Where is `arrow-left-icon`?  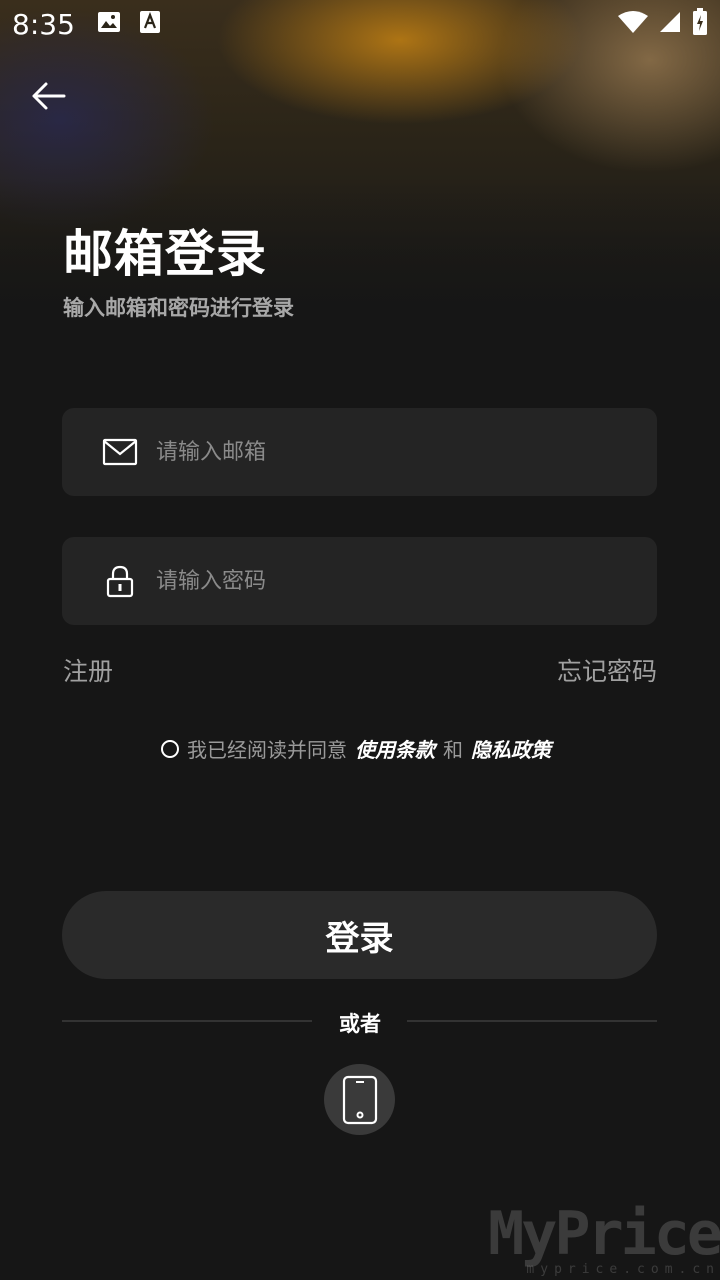 arrow-left-icon is located at coordinates (49, 96).